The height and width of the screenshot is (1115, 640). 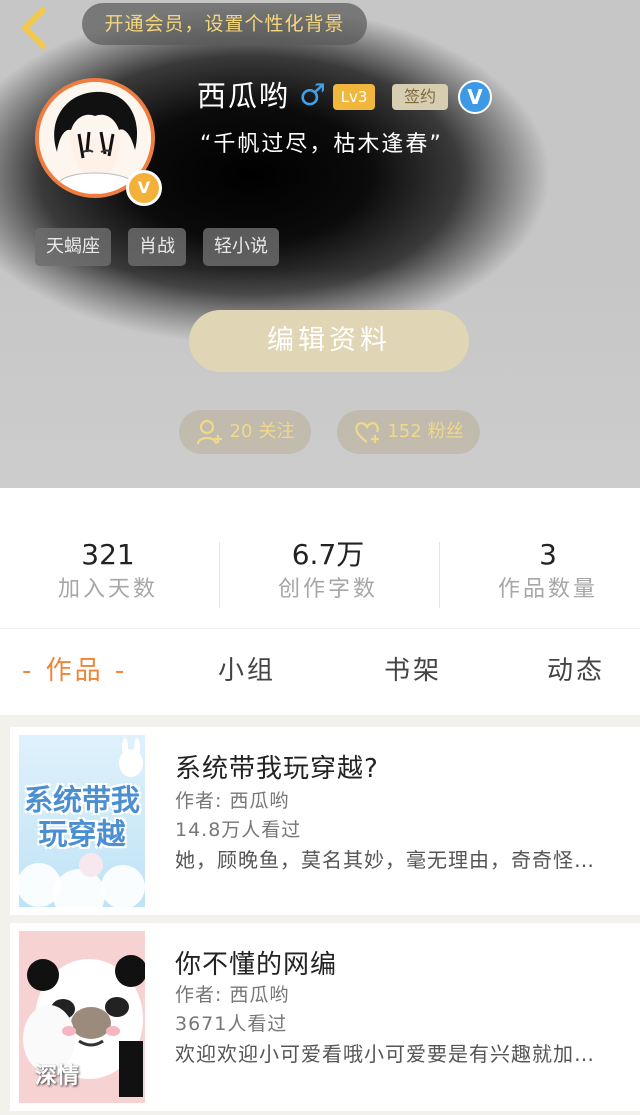 I want to click on book-cover-image: 深情, so click(x=82, y=1017).